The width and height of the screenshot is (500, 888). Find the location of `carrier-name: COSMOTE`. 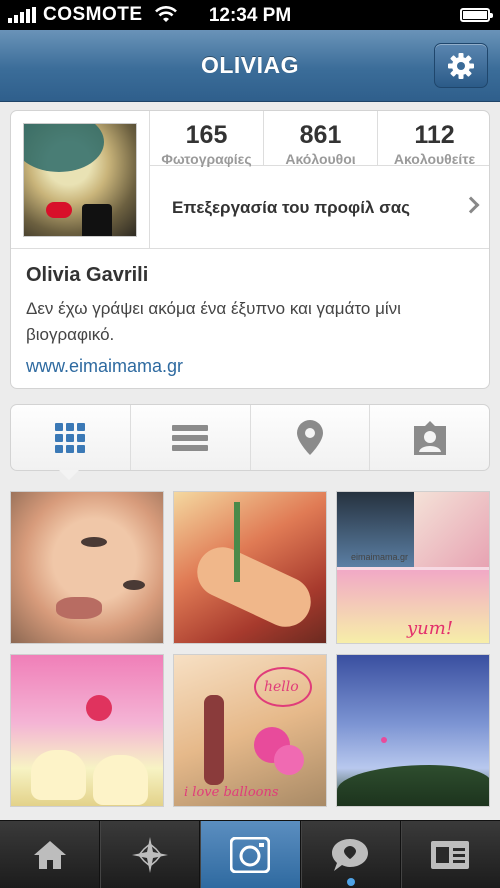

carrier-name: COSMOTE is located at coordinates (93, 14).